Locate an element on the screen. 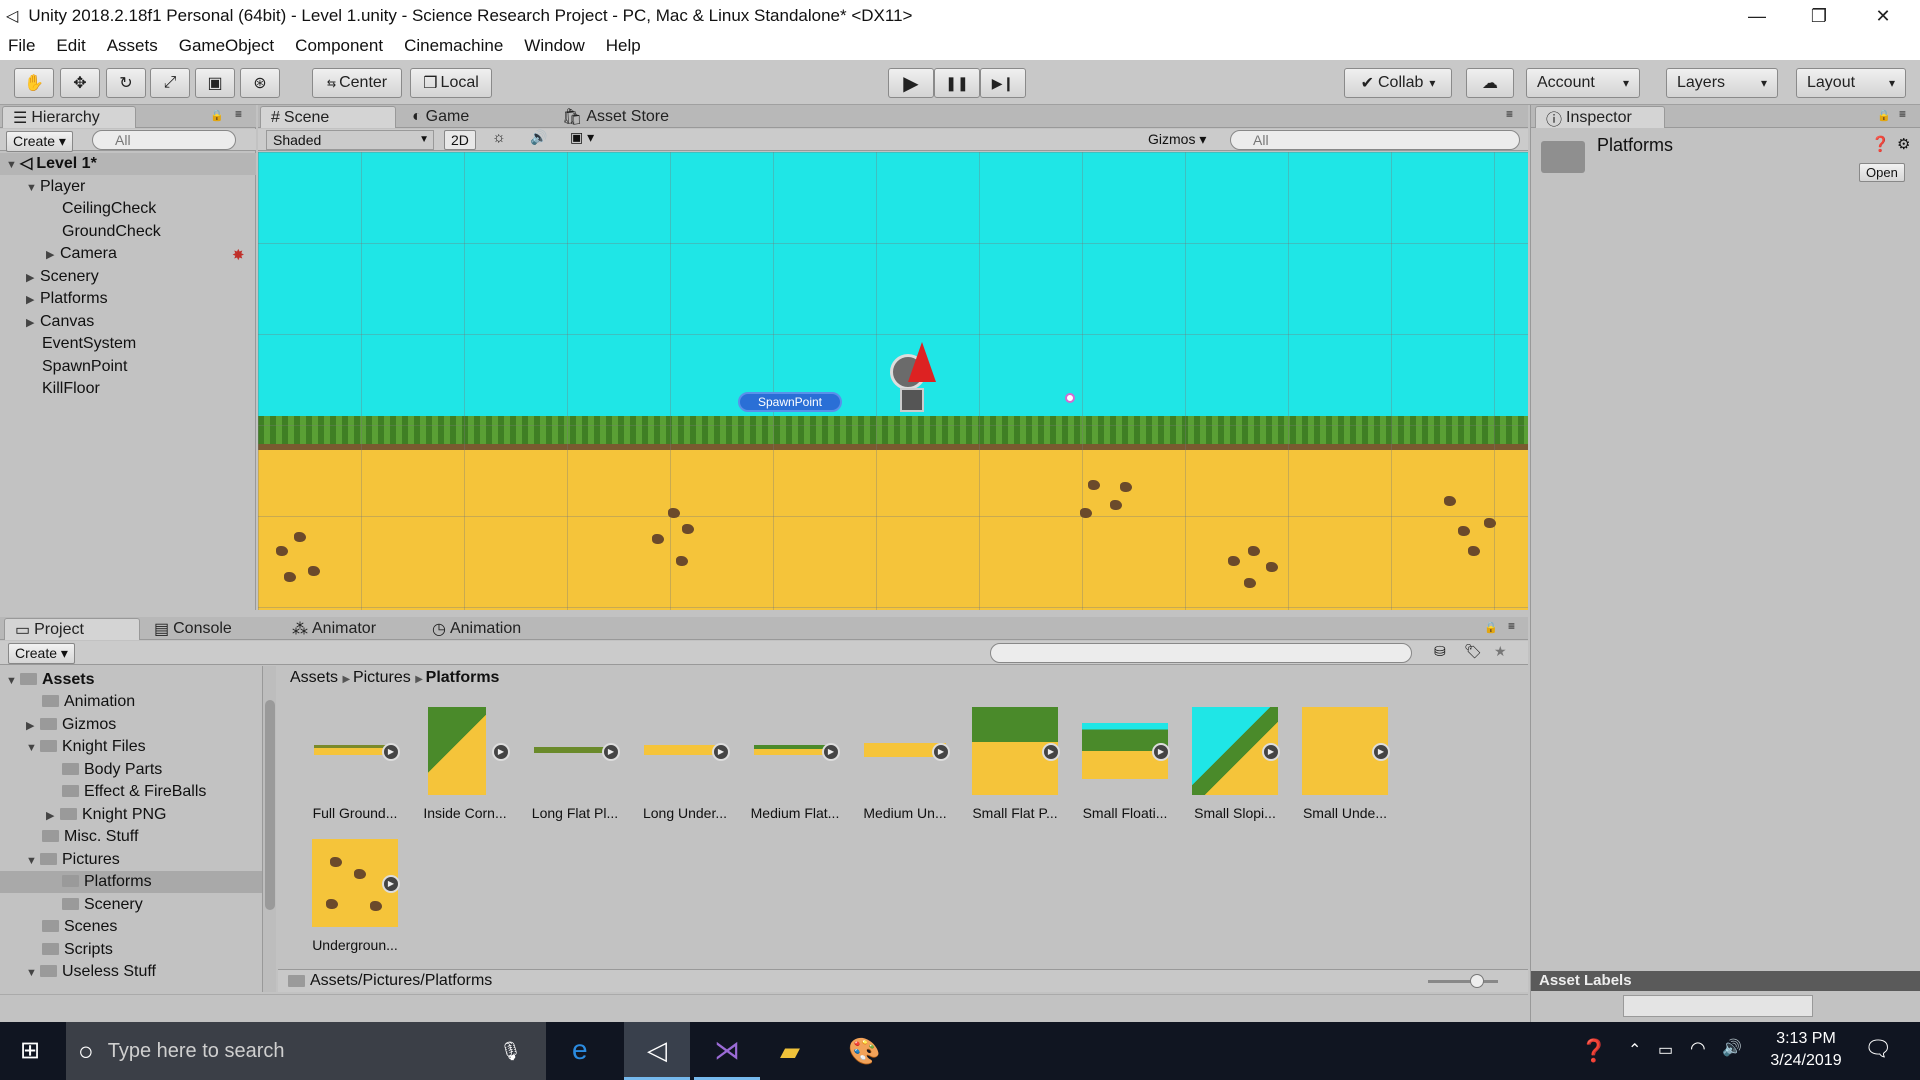  close-button: ✕ is located at coordinates (1883, 16).